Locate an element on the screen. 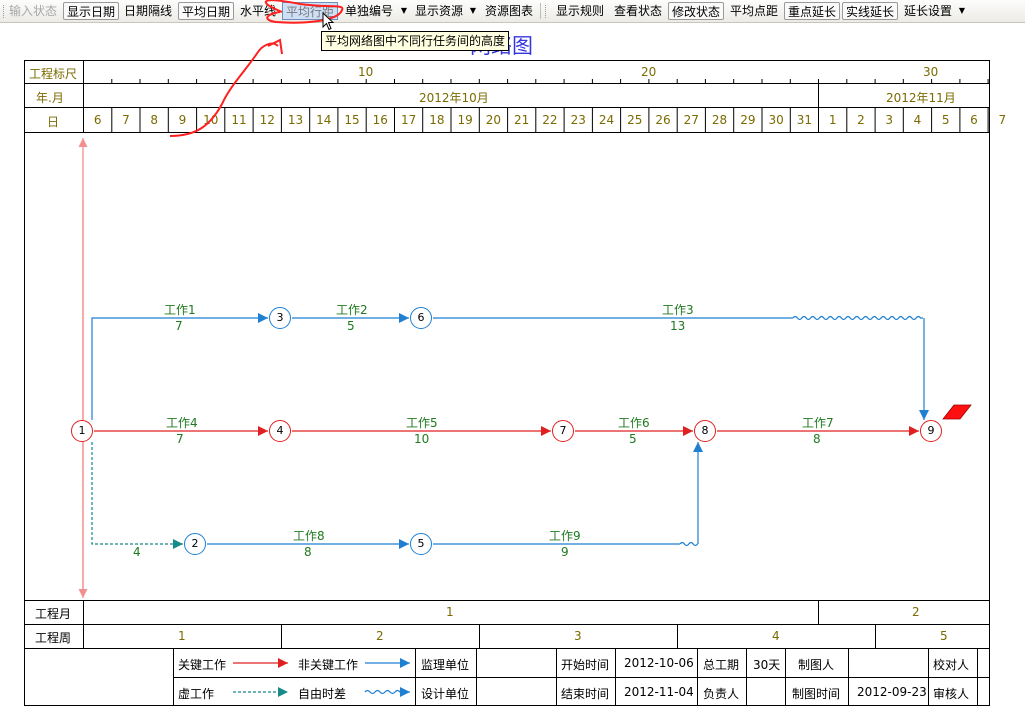  annotation-scribble is located at coordinates (224, 89).